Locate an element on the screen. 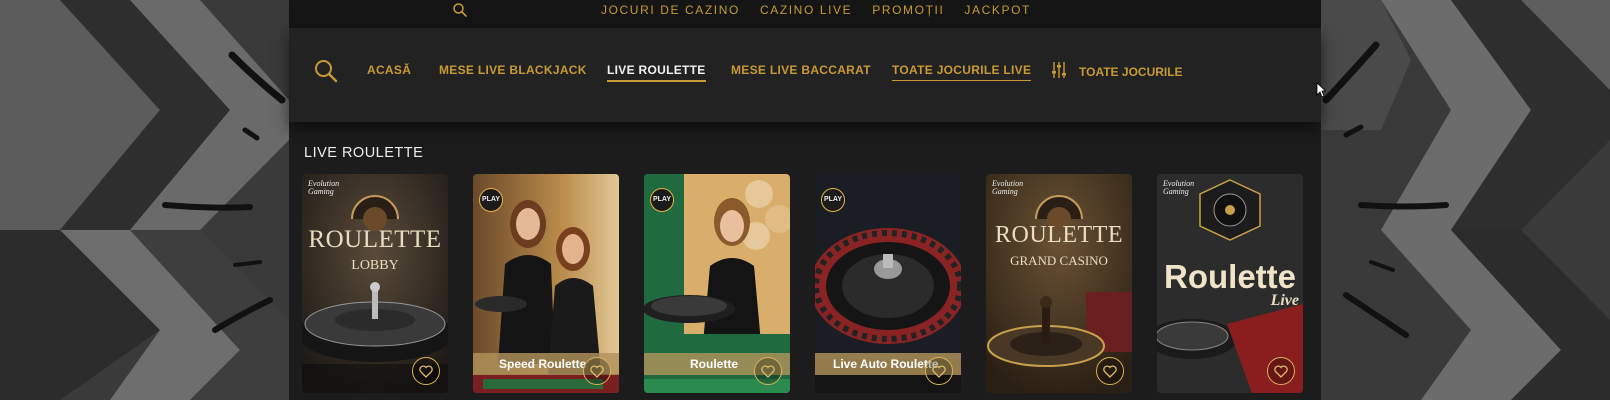 Image resolution: width=1610 pixels, height=400 pixels. top-nav-link-jackpot: JACKPOT is located at coordinates (997, 10).